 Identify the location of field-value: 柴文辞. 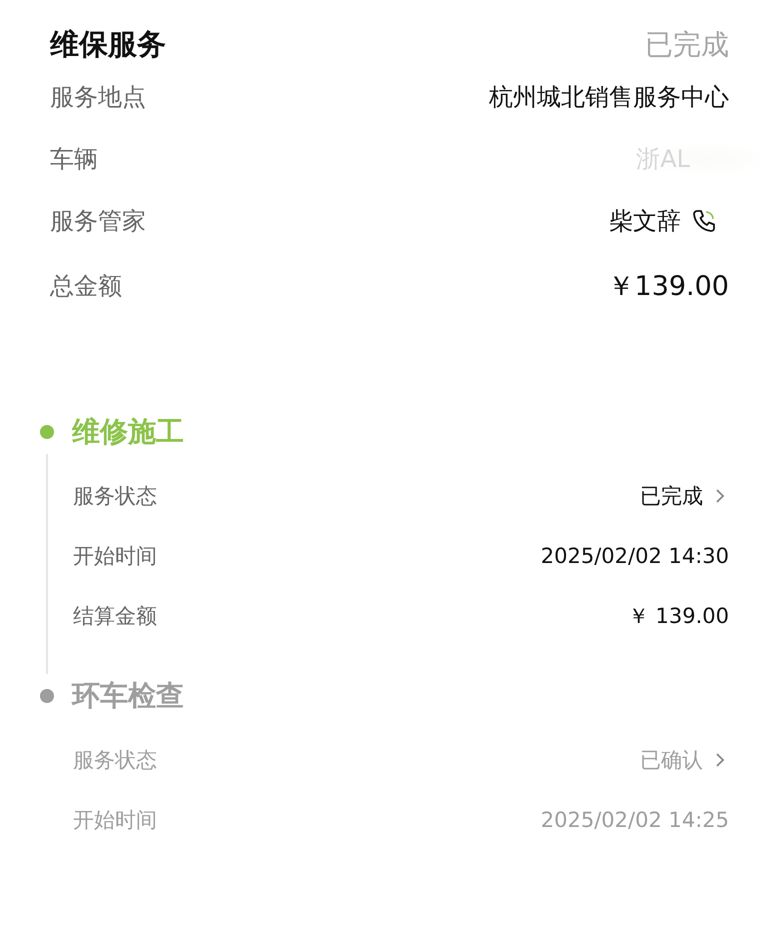
(645, 221).